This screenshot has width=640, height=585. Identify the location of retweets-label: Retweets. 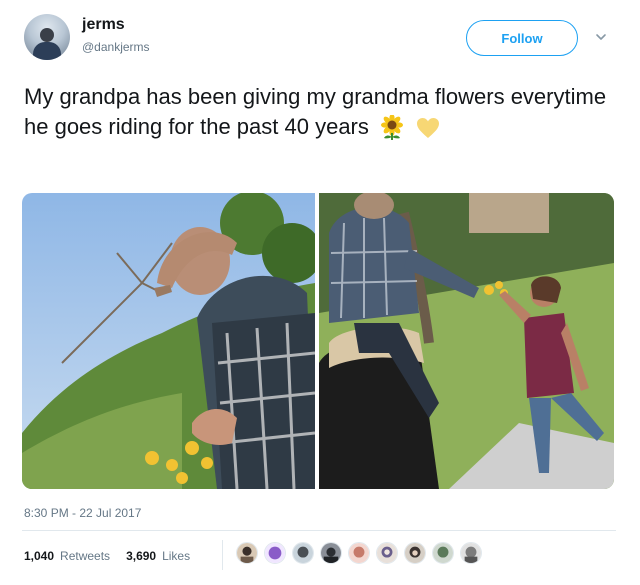
(85, 556).